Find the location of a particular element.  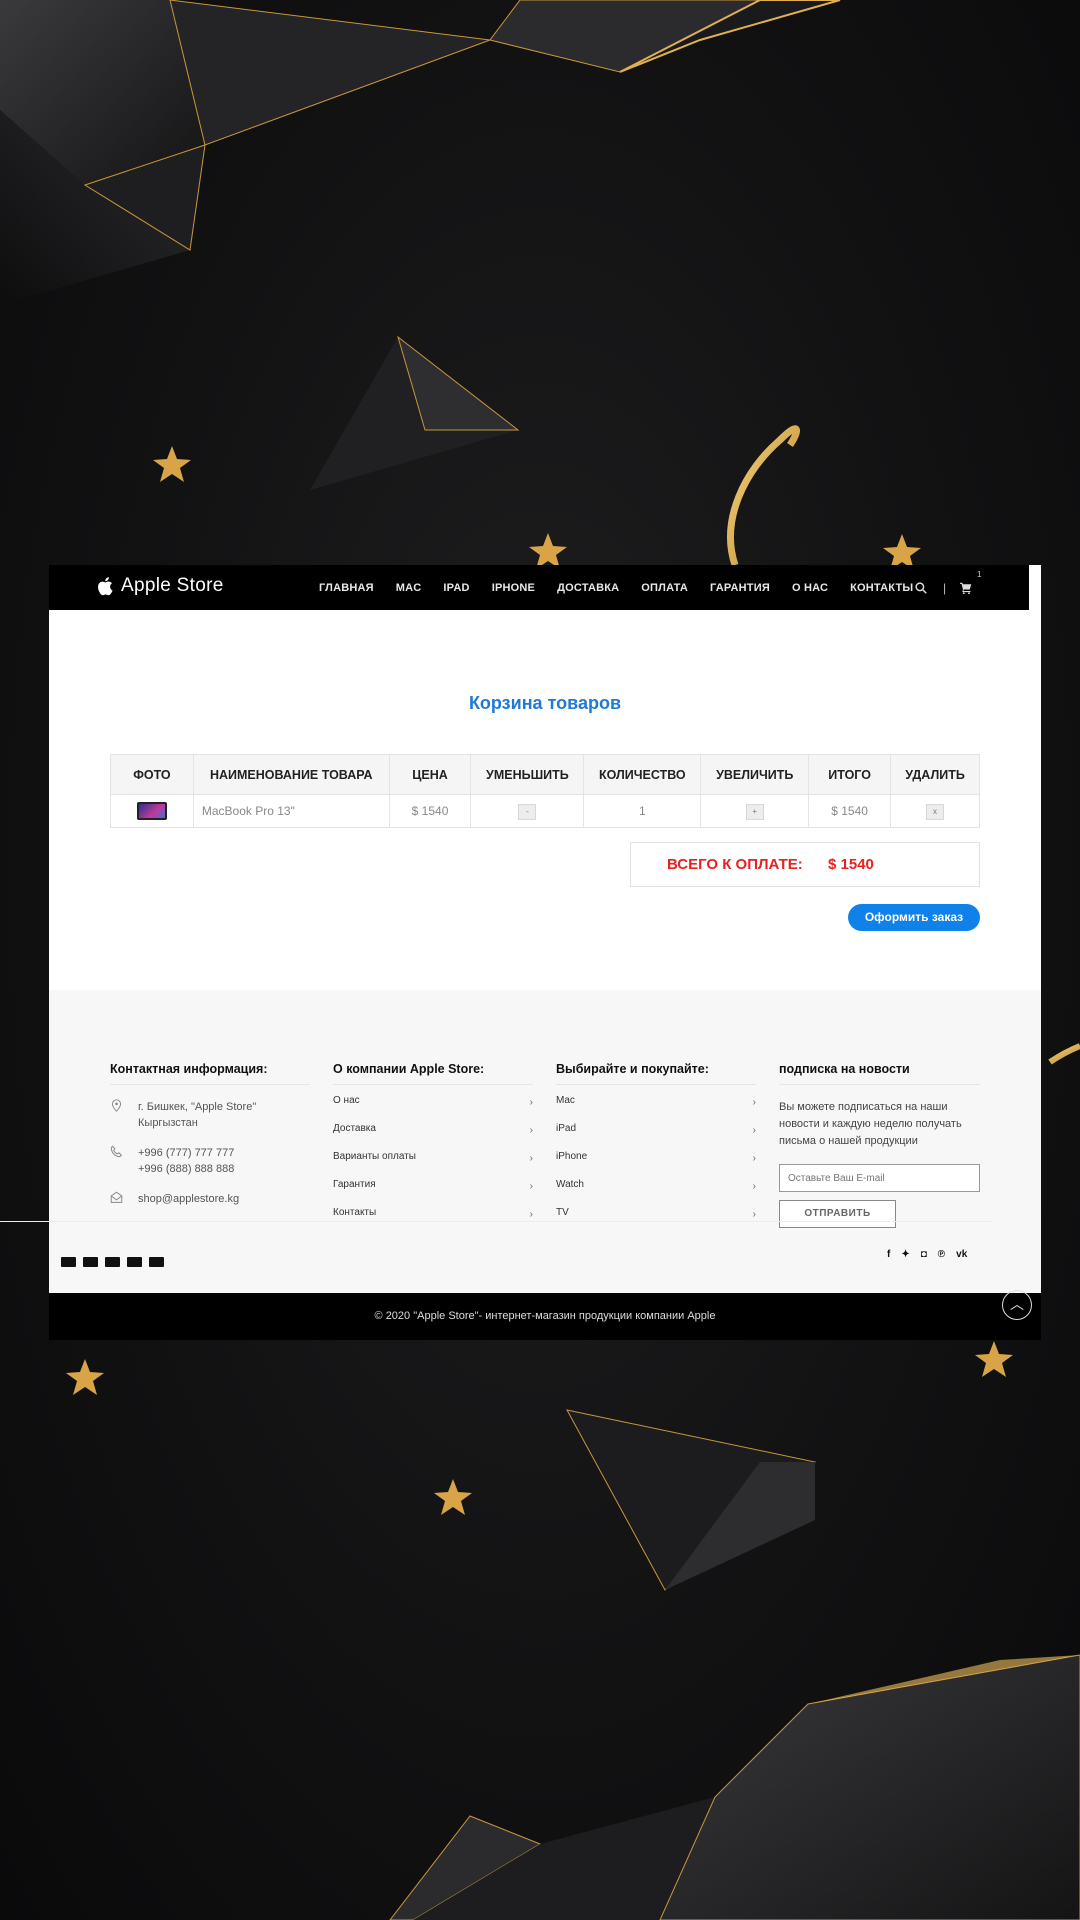

contact-email: shop@applestore.kg is located at coordinates (188, 1200).